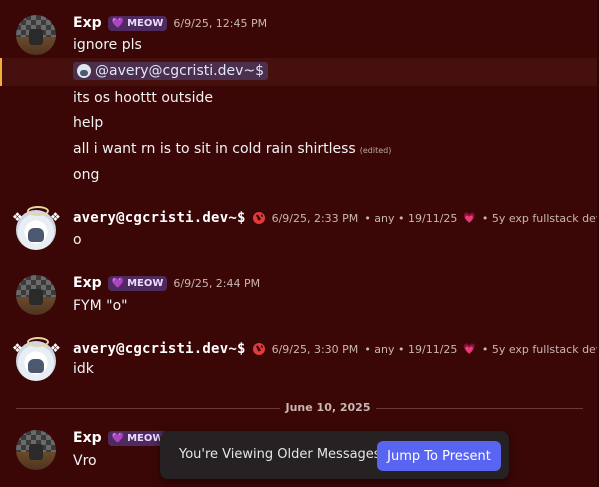  Describe the element at coordinates (85, 461) in the screenshot. I see `message-text: Vro` at that location.